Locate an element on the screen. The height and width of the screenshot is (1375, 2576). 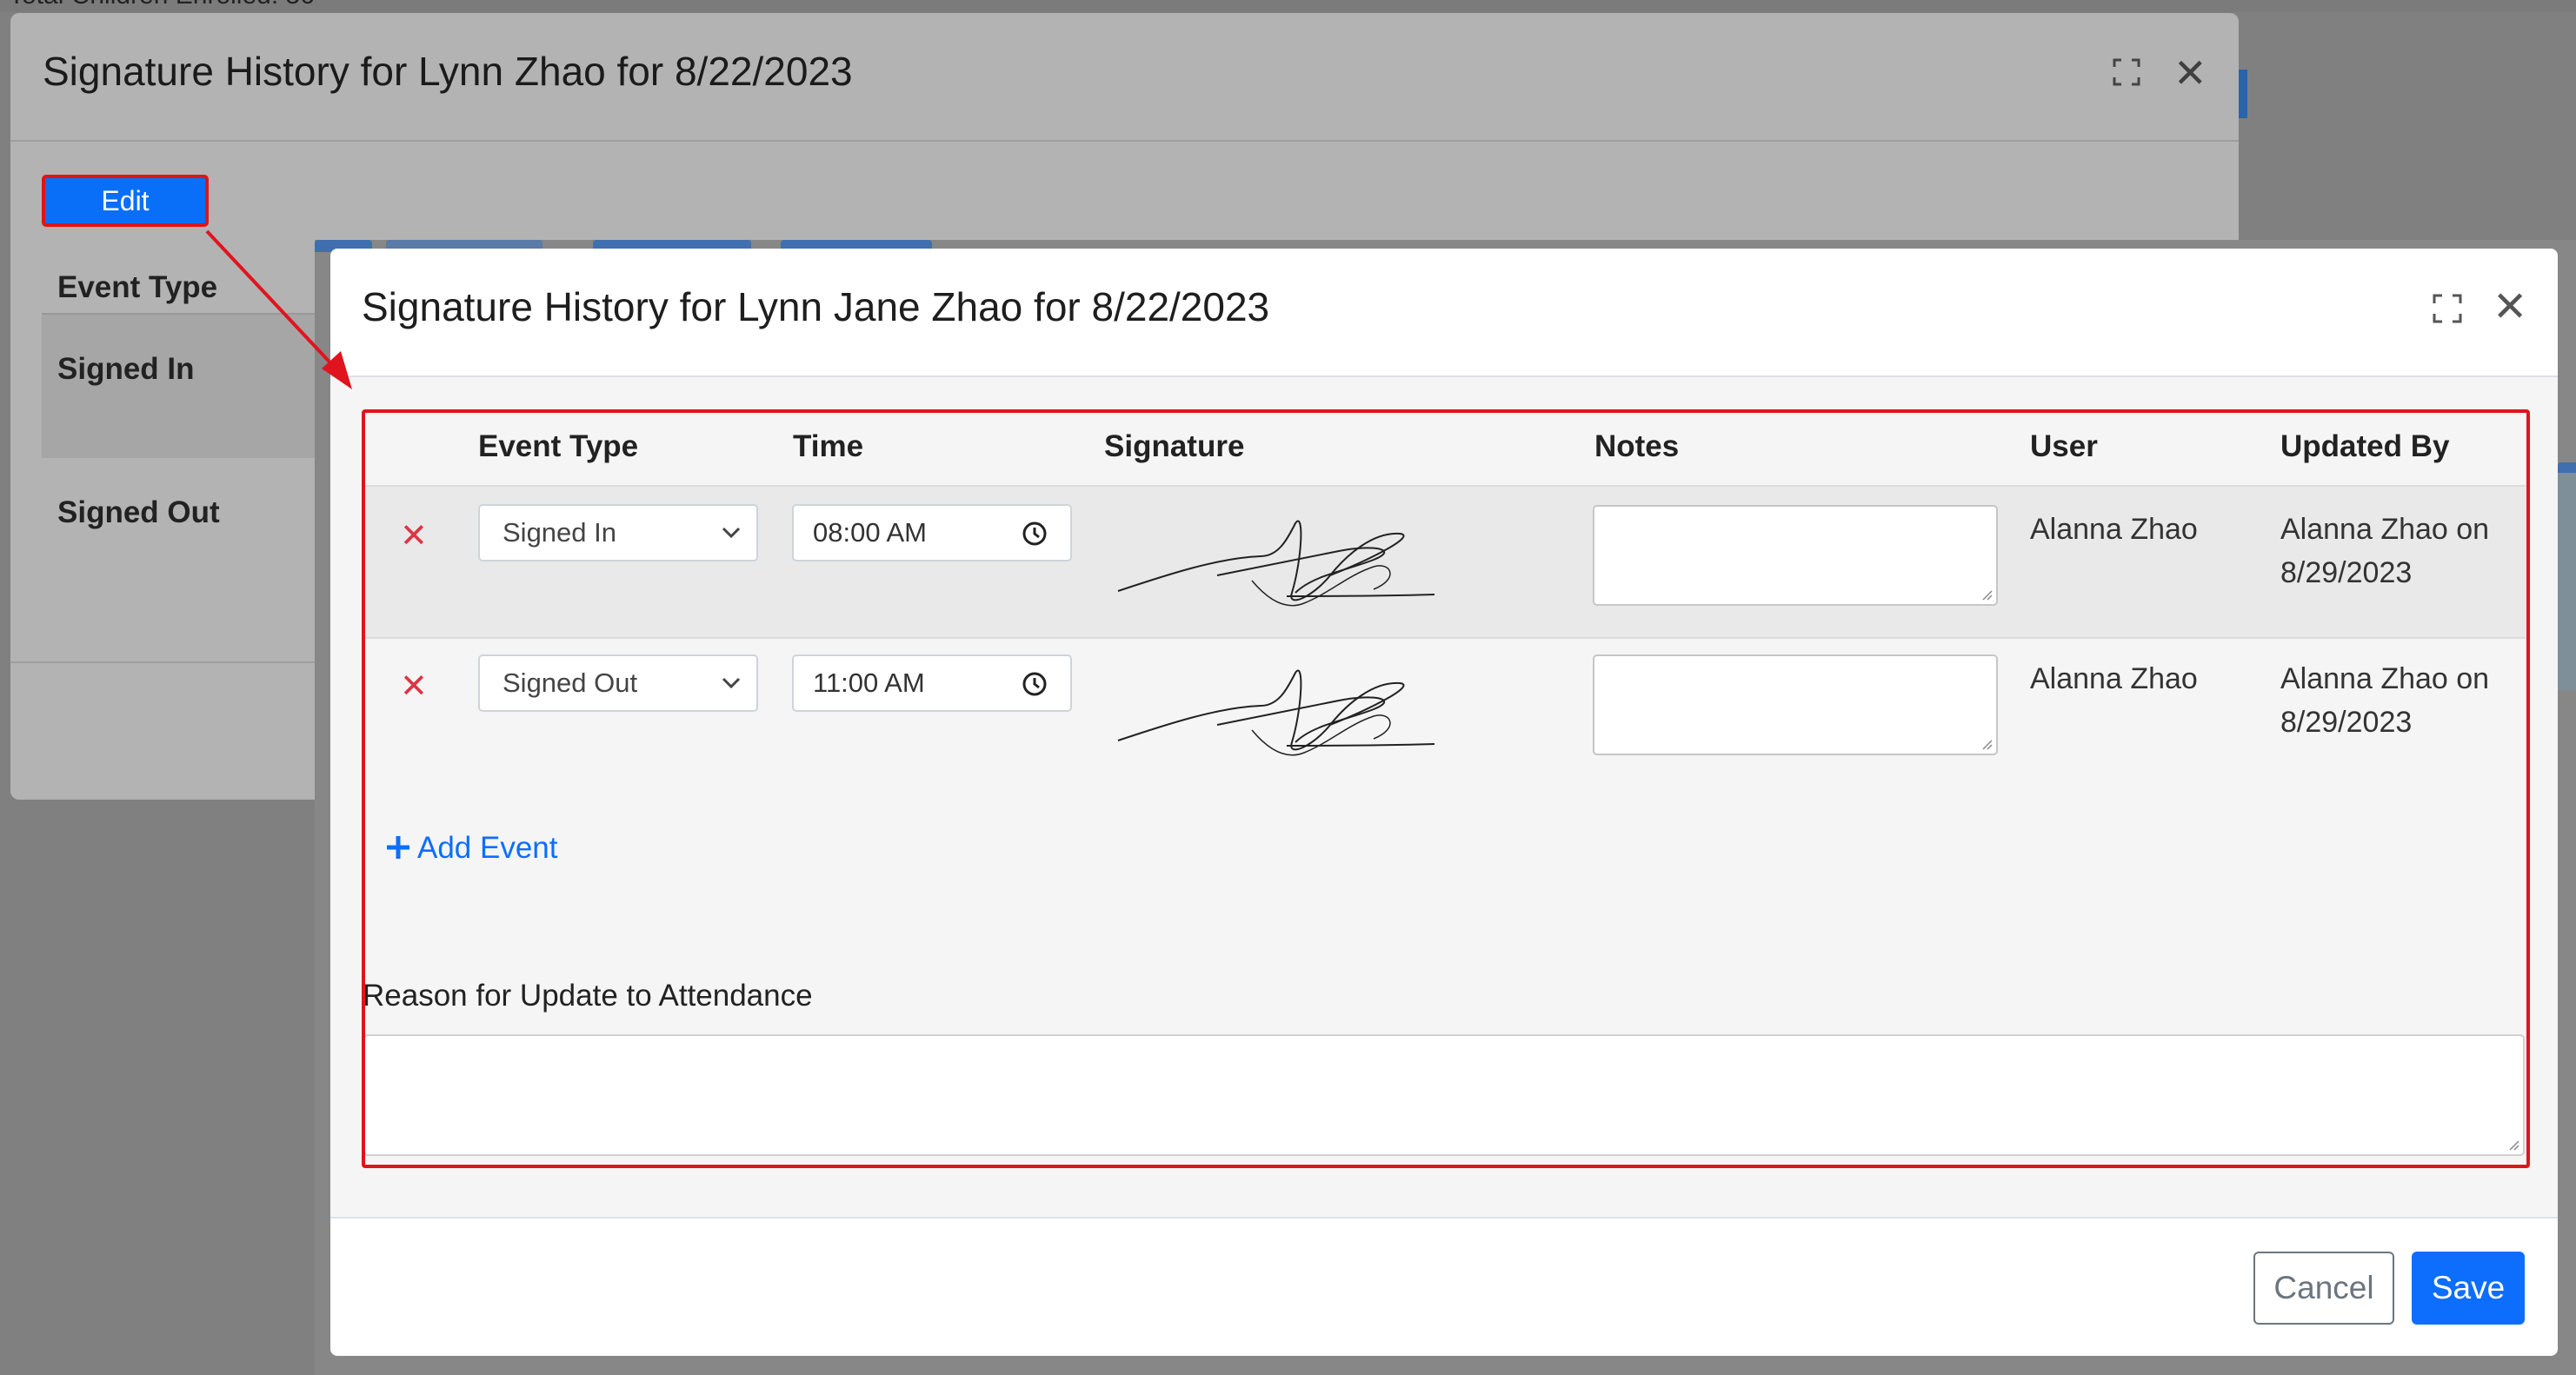
enrolled-count-text: Total Children Enrolled: 56 is located at coordinates (162, 5).